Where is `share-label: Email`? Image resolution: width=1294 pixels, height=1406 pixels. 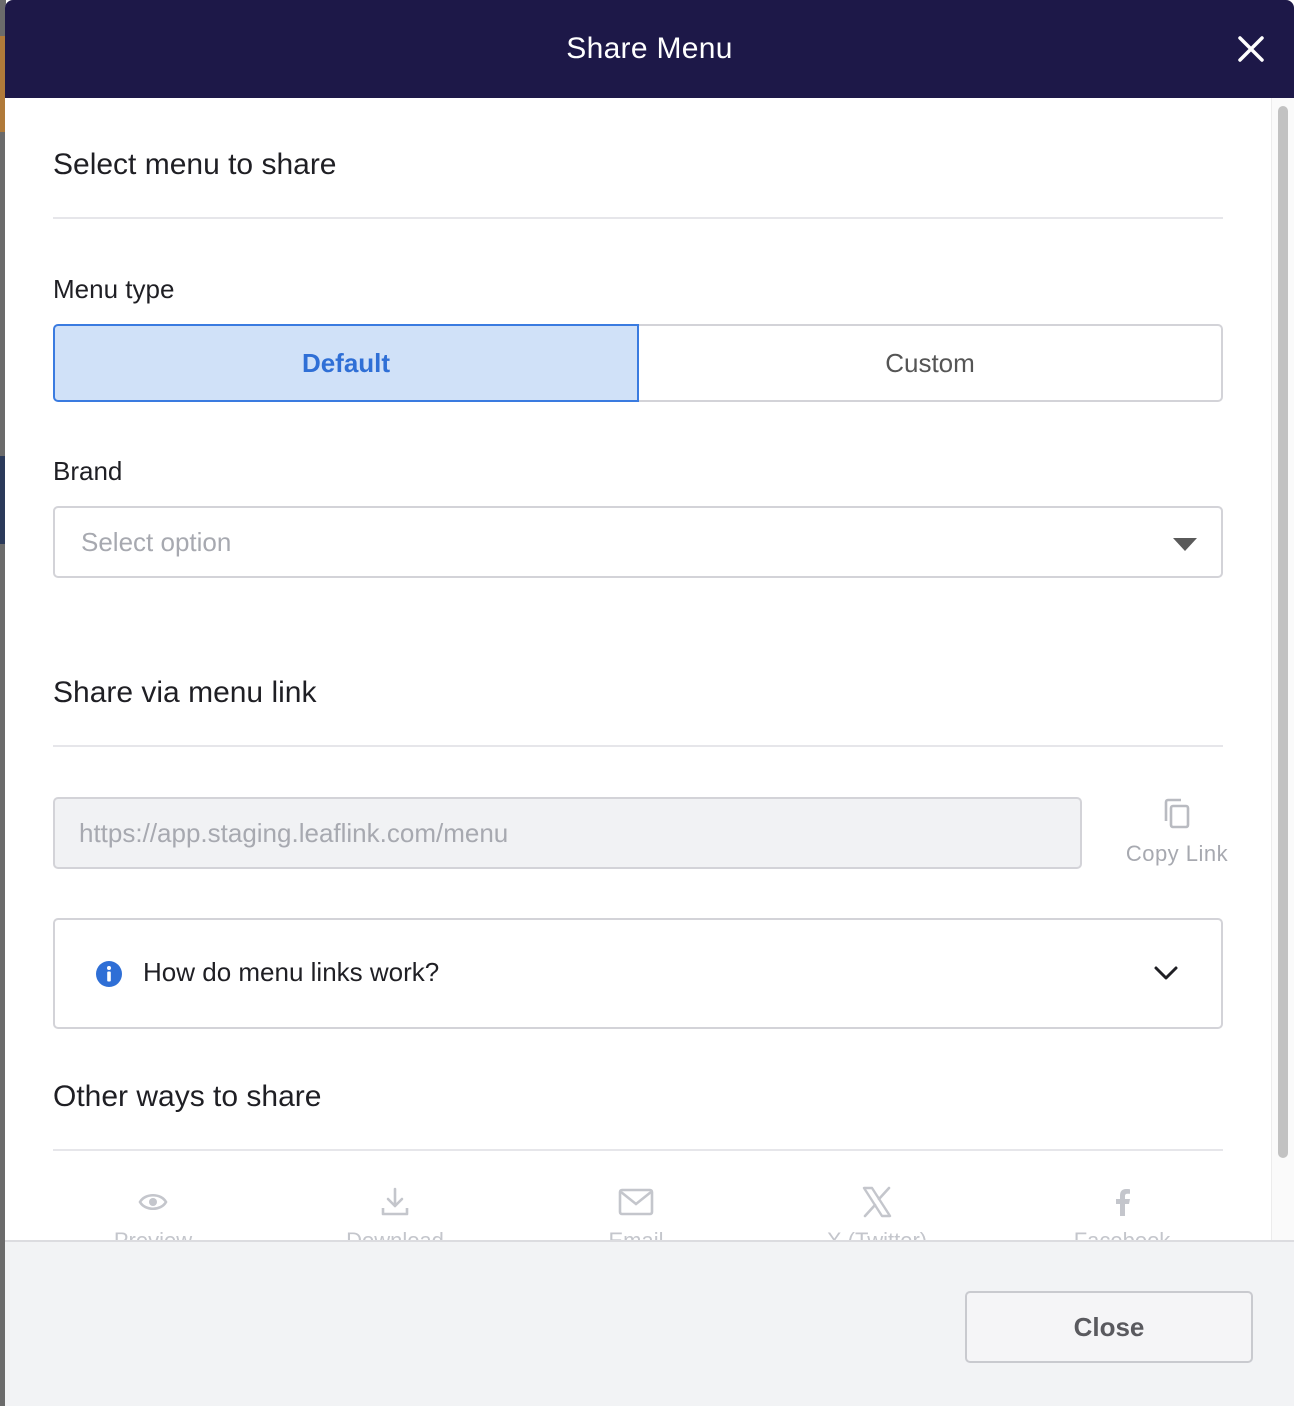
share-label: Email is located at coordinates (636, 1234).